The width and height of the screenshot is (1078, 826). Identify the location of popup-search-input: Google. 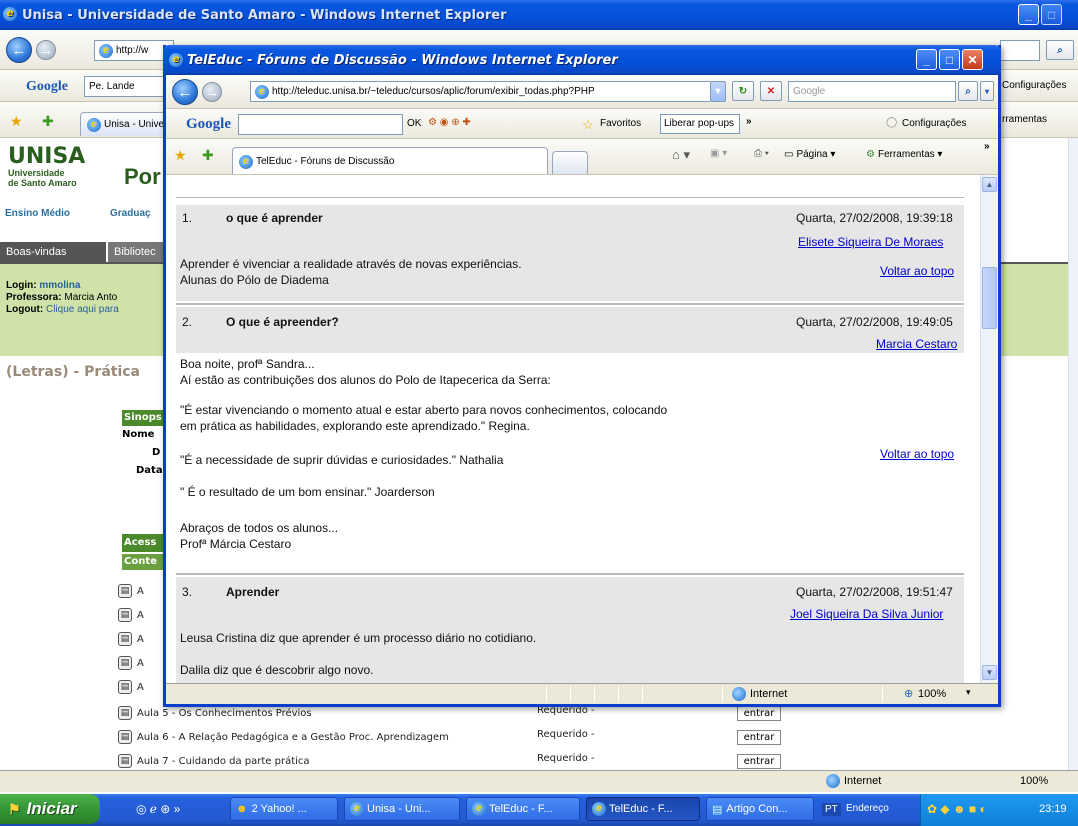
(872, 91).